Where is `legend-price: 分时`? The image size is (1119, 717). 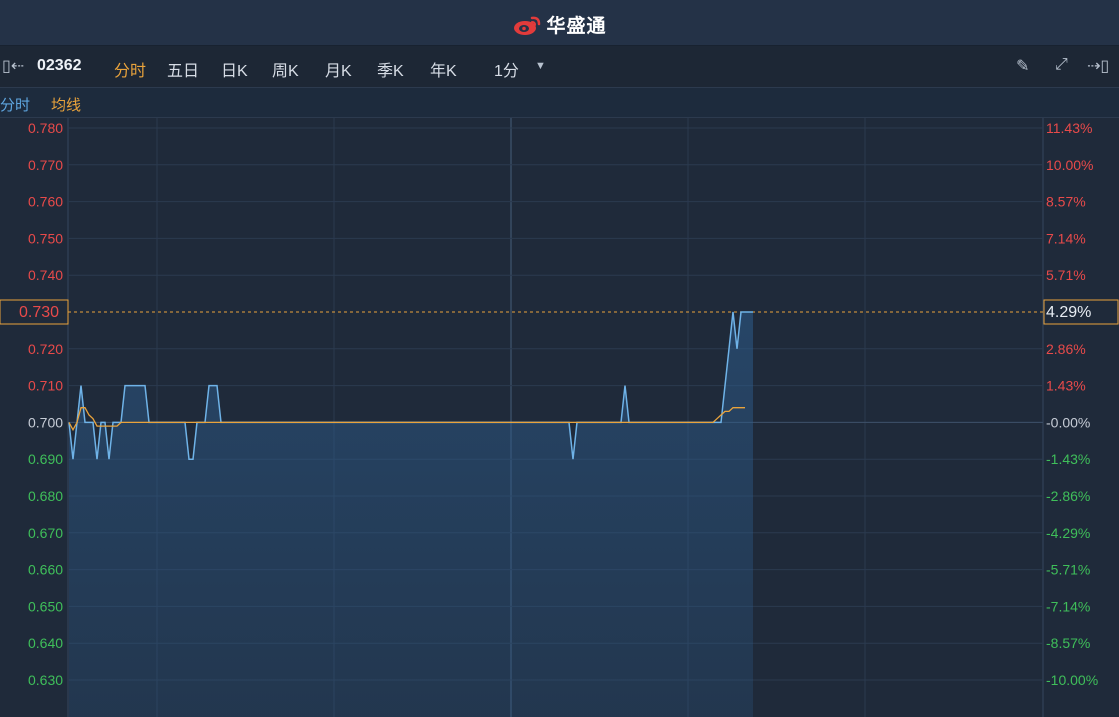 legend-price: 分时 is located at coordinates (15, 105).